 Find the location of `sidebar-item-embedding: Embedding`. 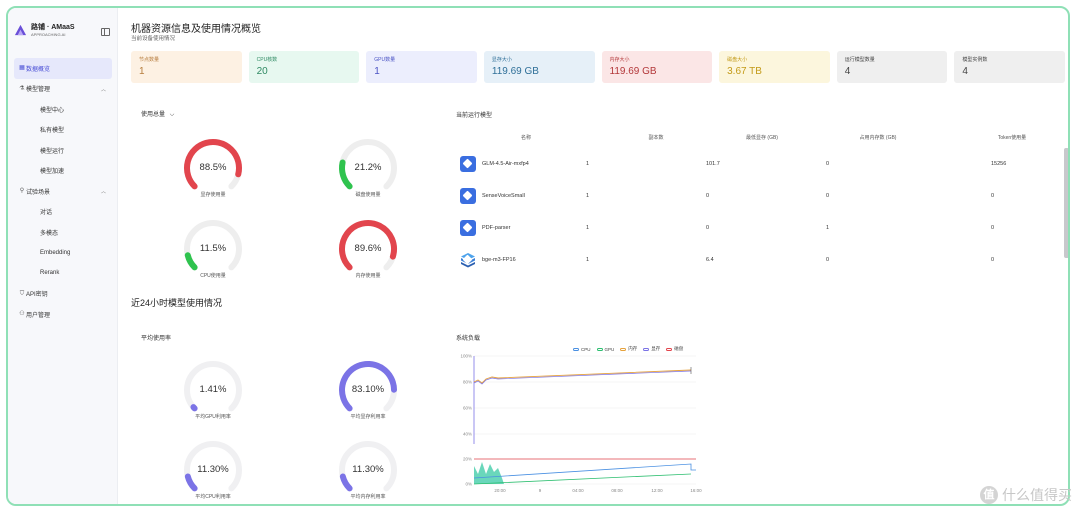

sidebar-item-embedding: Embedding is located at coordinates (63, 253).